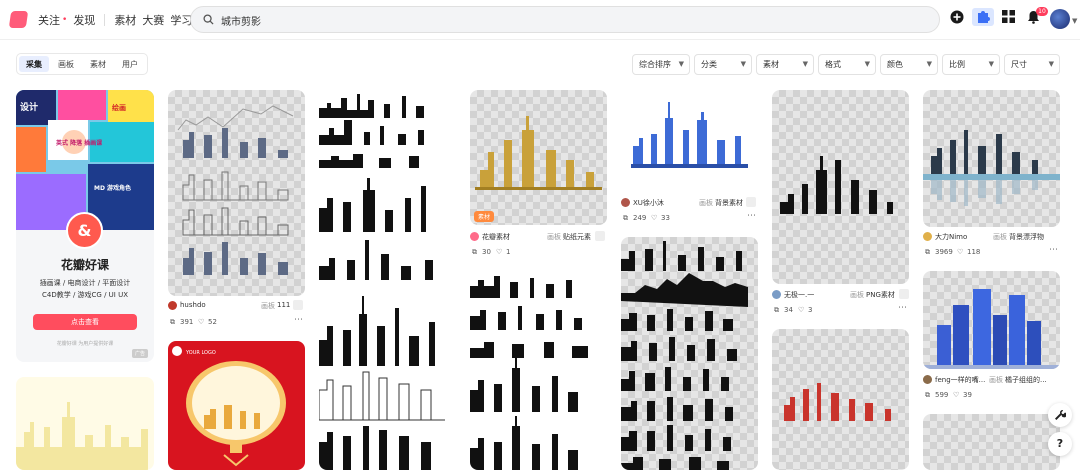 The width and height of the screenshot is (1080, 470). I want to click on tab-caiji: 采集, so click(34, 64).